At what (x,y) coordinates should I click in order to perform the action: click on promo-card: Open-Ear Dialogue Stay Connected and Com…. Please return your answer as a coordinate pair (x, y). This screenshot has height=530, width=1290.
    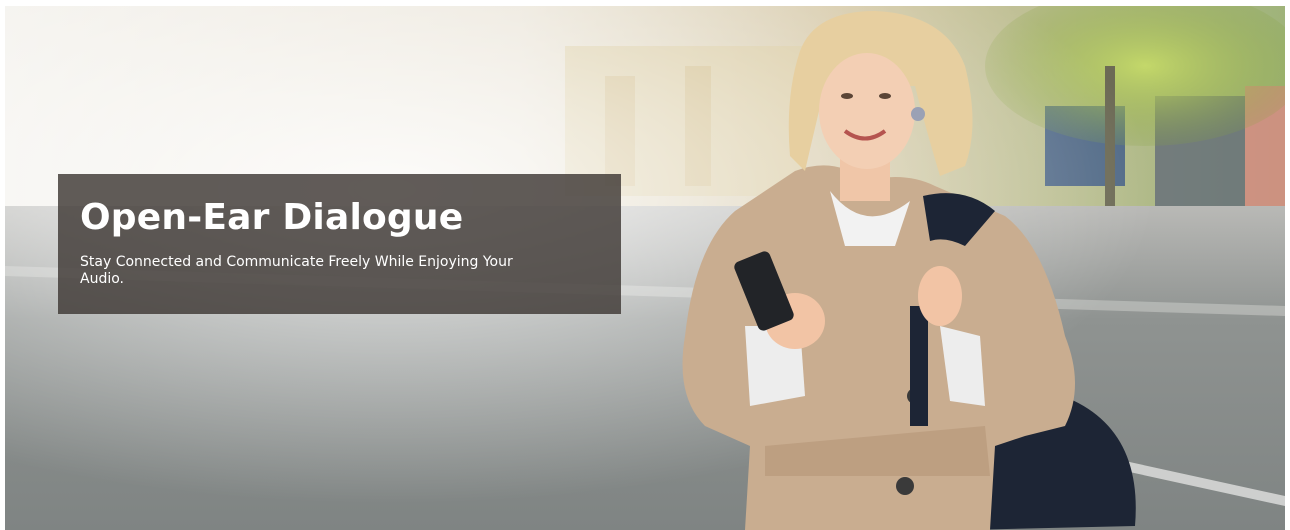
    Looking at the image, I should click on (339, 244).